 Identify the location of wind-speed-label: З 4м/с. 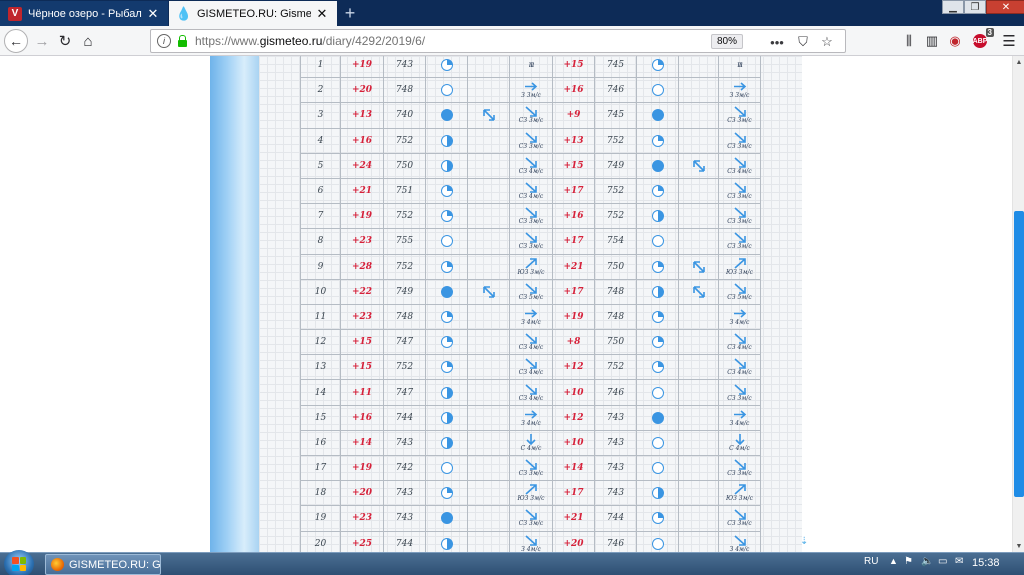
(531, 322).